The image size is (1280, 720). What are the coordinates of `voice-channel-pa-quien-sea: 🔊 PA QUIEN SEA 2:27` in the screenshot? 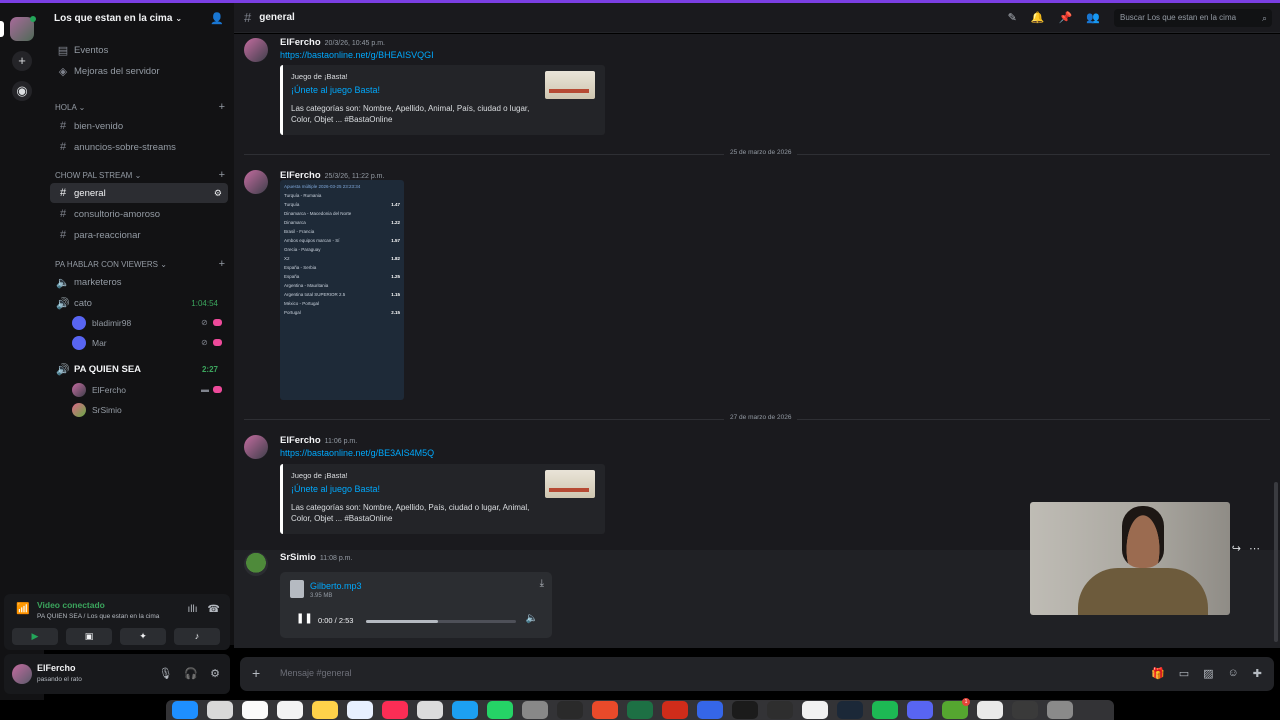 It's located at (139, 369).